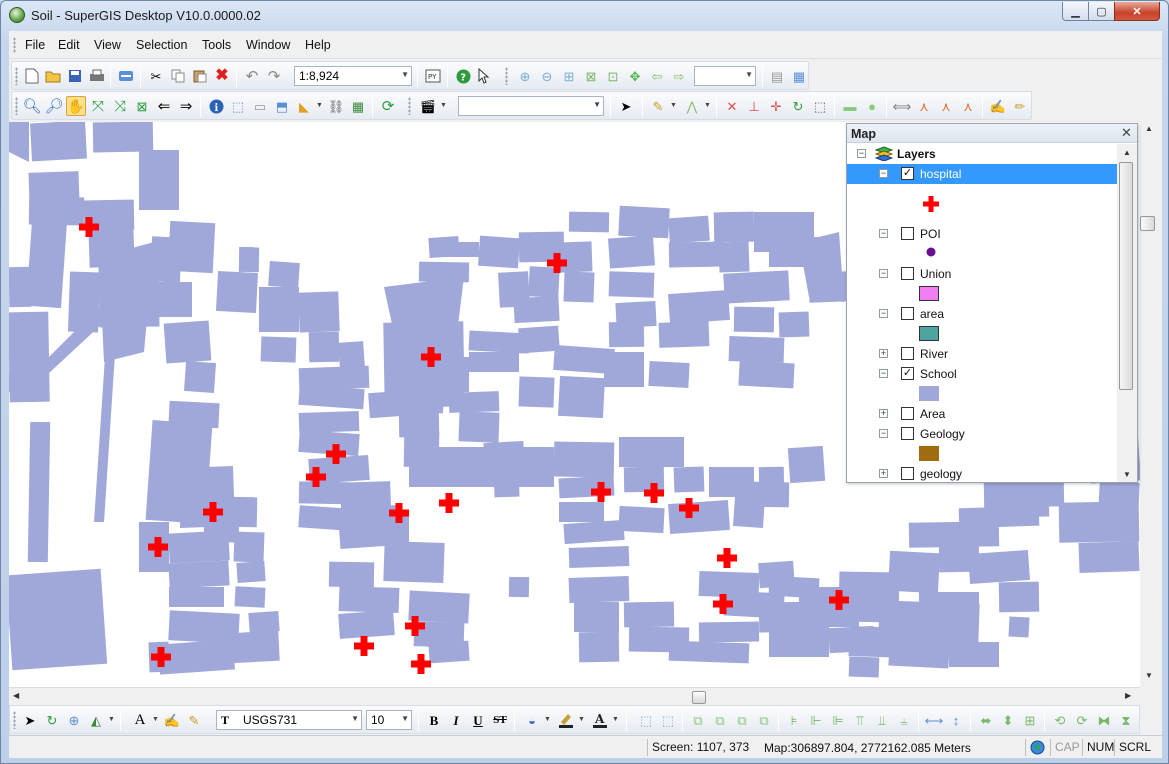 This screenshot has height=764, width=1169. Describe the element at coordinates (600, 720) in the screenshot. I see `font-color-icon: A` at that location.